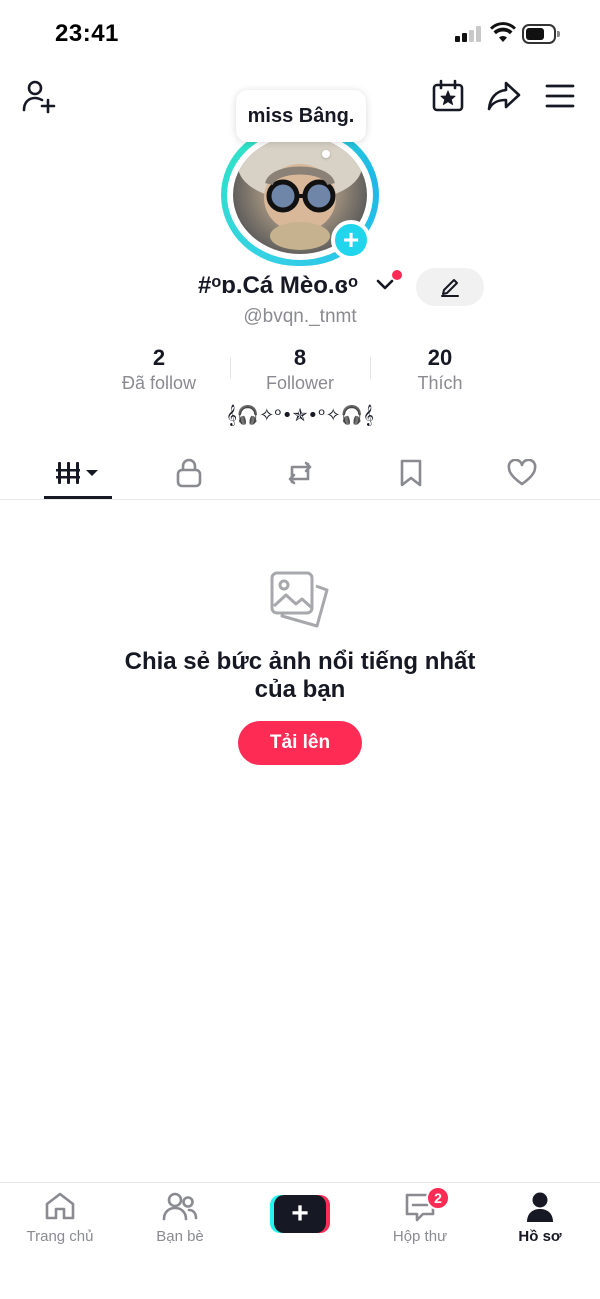  What do you see at coordinates (351, 240) in the screenshot?
I see `add-story-button: +` at bounding box center [351, 240].